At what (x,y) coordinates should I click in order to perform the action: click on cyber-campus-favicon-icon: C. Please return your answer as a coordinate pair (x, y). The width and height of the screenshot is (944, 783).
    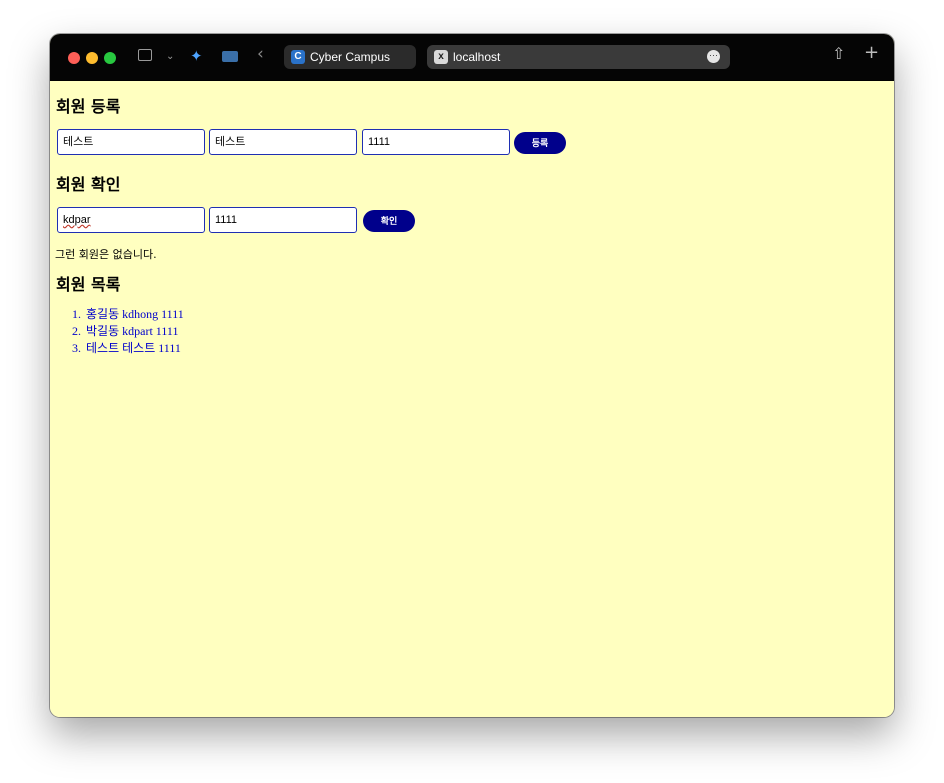
    Looking at the image, I should click on (298, 57).